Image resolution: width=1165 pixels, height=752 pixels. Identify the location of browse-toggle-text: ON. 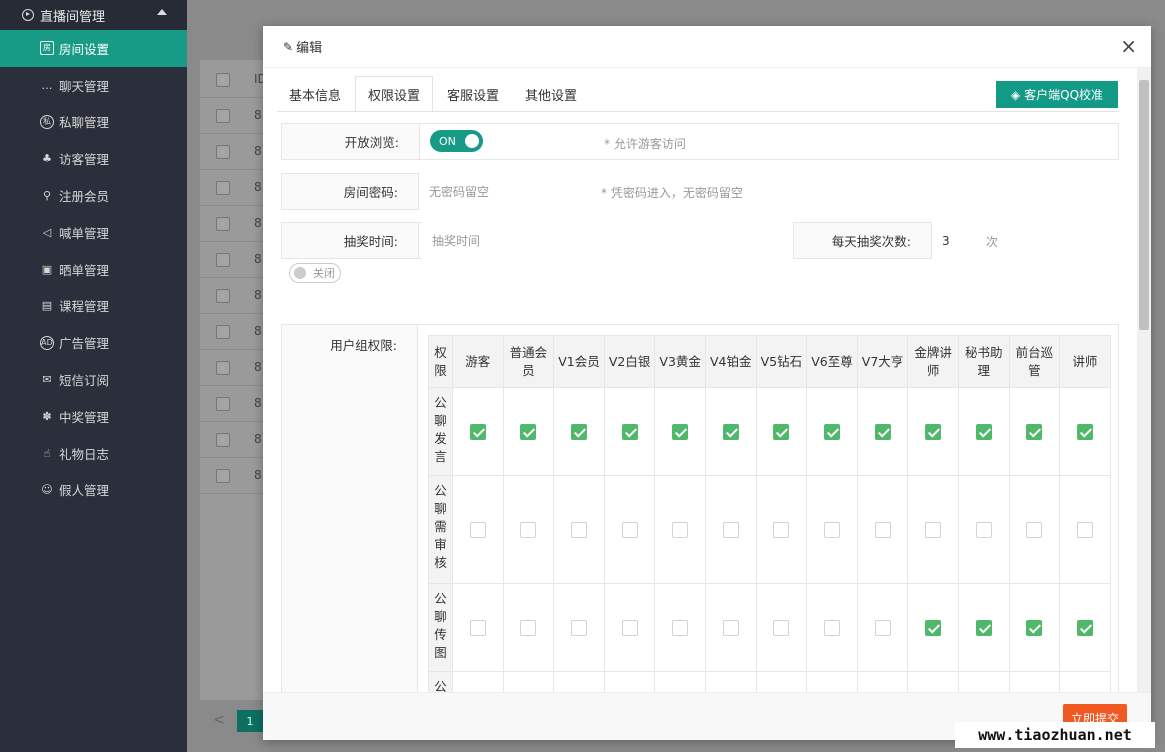
(447, 141).